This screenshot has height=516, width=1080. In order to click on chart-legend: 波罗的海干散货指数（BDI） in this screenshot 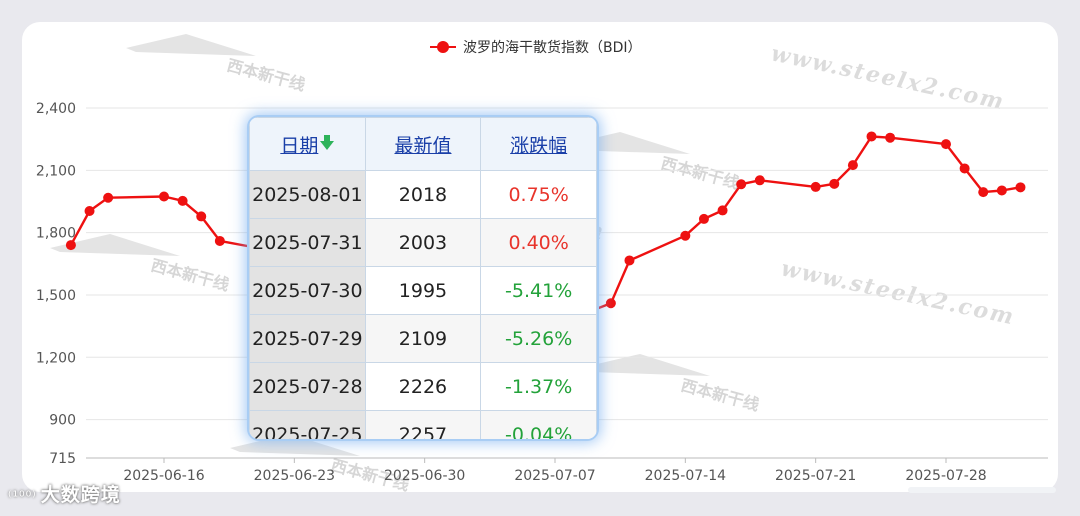, I will do `click(536, 47)`.